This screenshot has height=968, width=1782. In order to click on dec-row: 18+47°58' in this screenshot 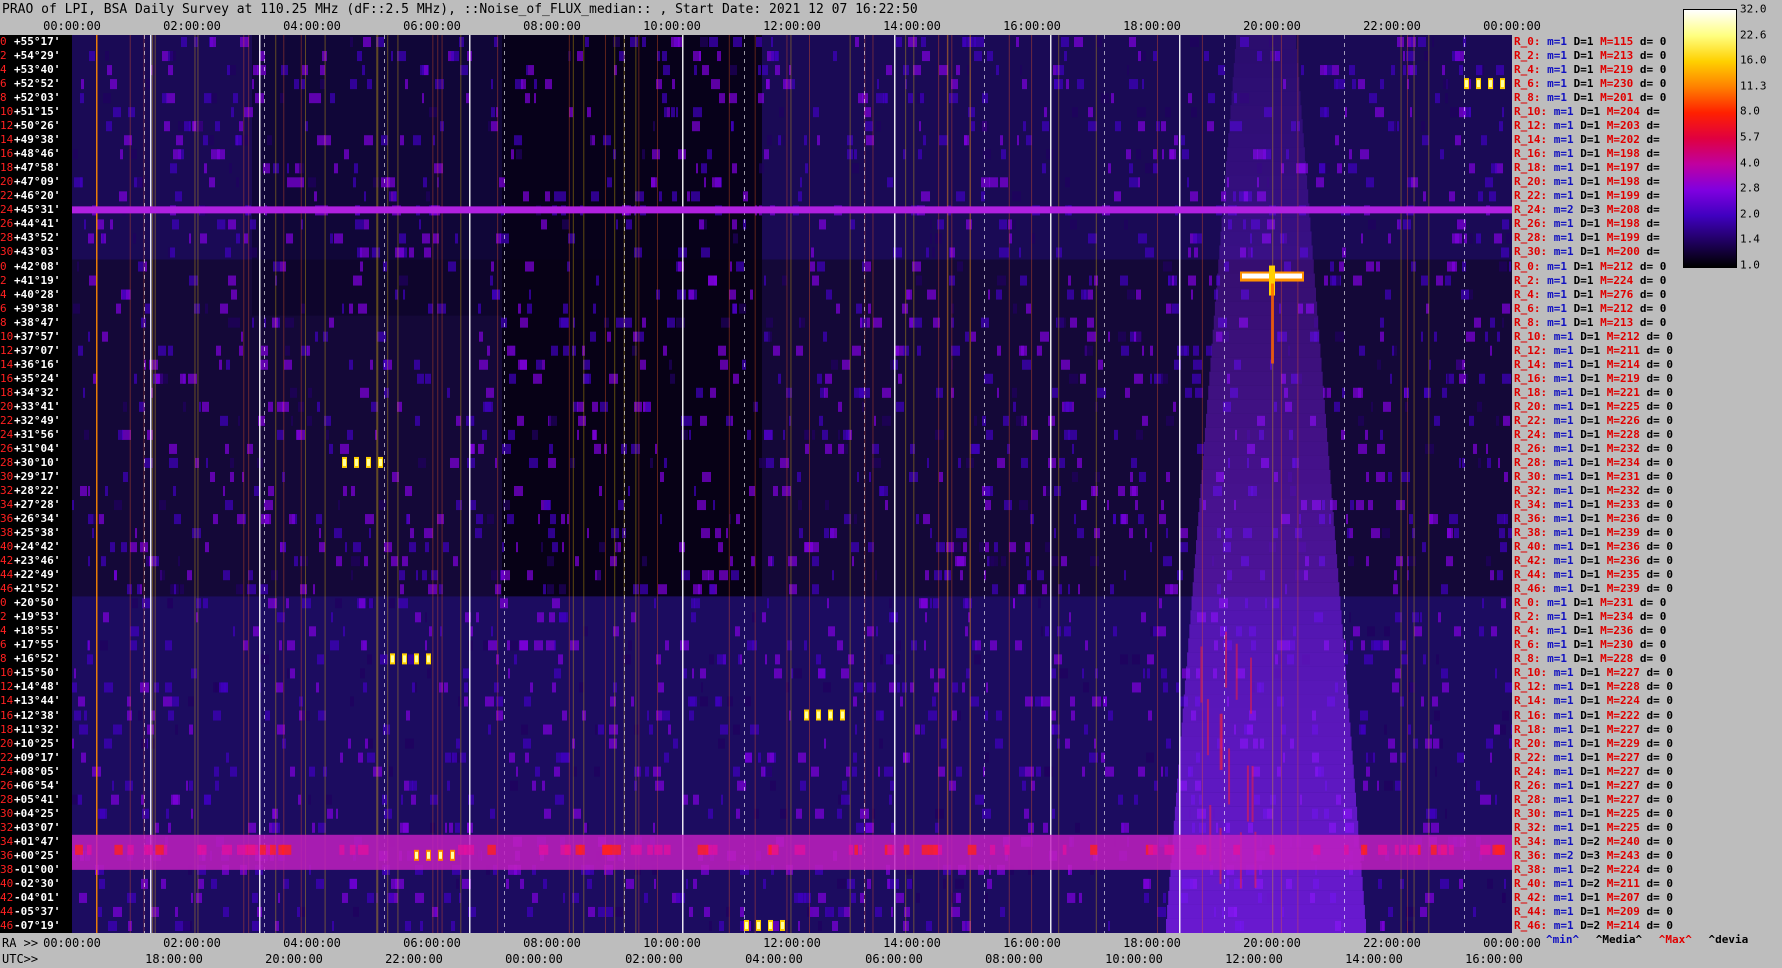, I will do `click(36, 168)`.